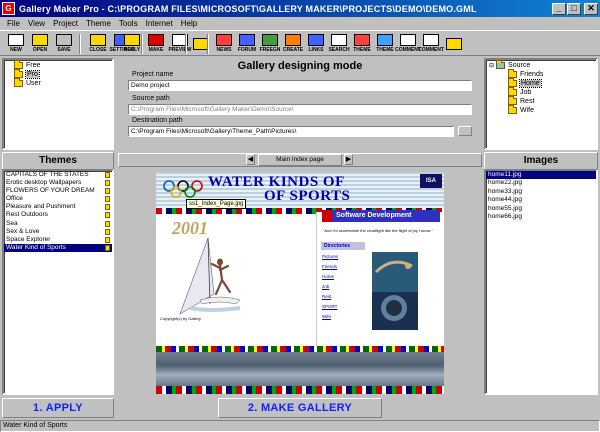  Describe the element at coordinates (541, 200) in the screenshot. I see `image-list-item: home44.jpg` at that location.